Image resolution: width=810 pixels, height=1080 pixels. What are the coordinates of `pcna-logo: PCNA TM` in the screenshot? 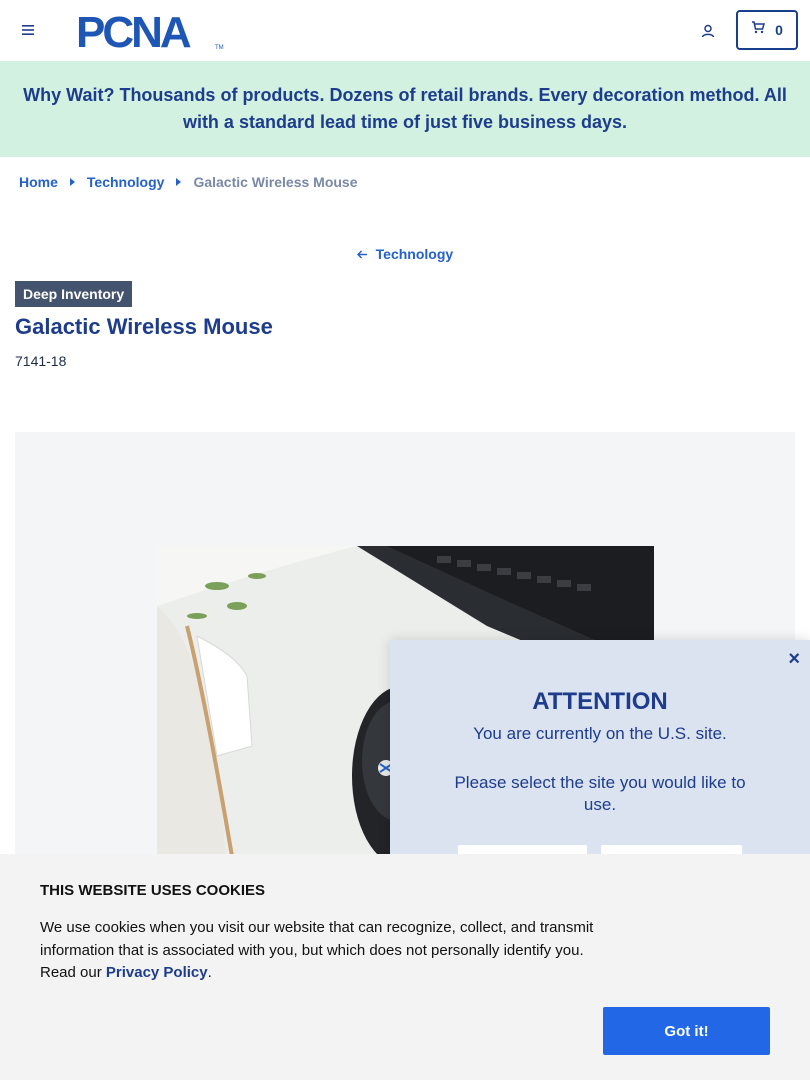 It's located at (150, 32).